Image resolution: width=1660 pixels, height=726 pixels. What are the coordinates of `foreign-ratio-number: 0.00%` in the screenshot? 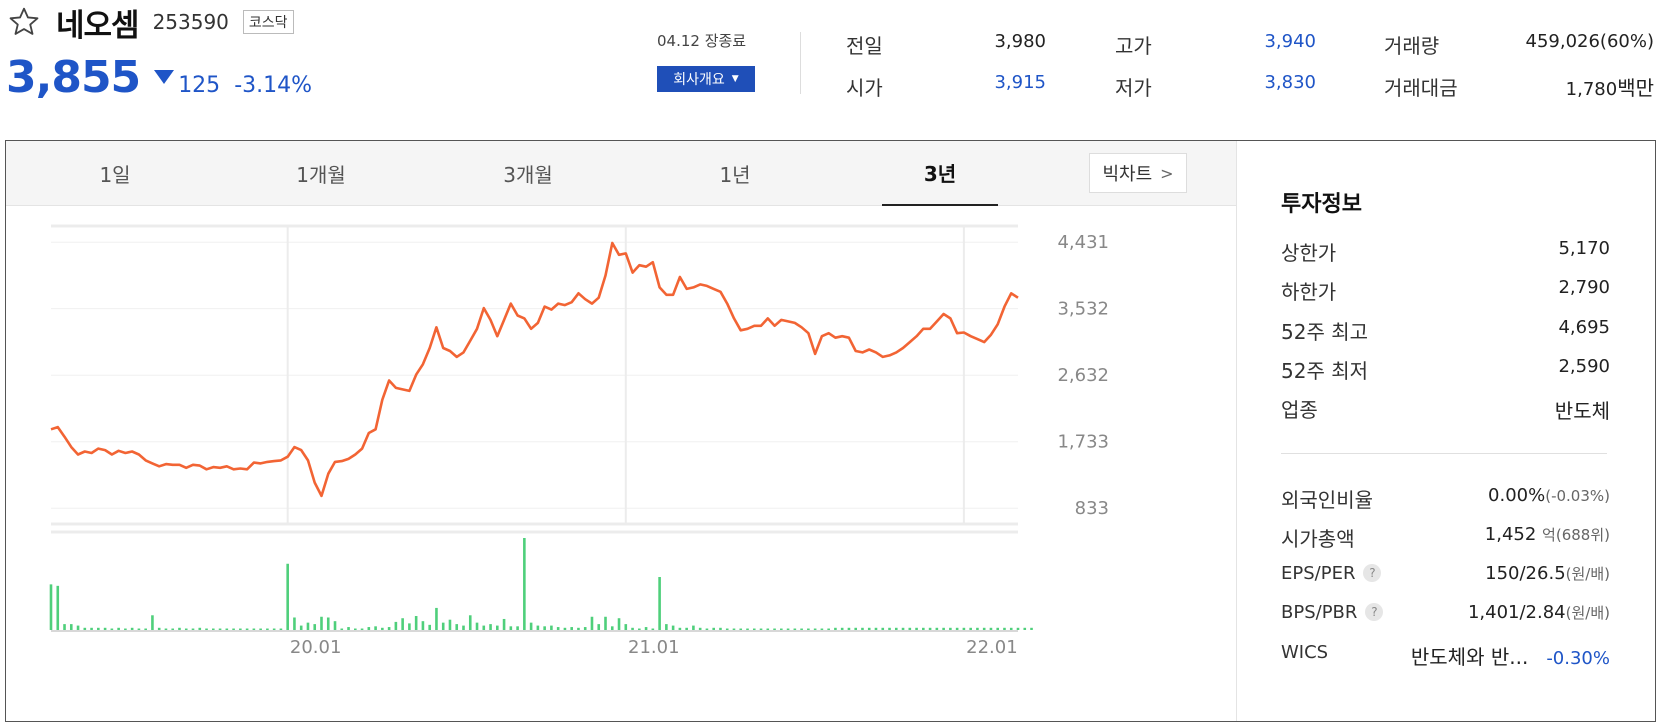 It's located at (1517, 495).